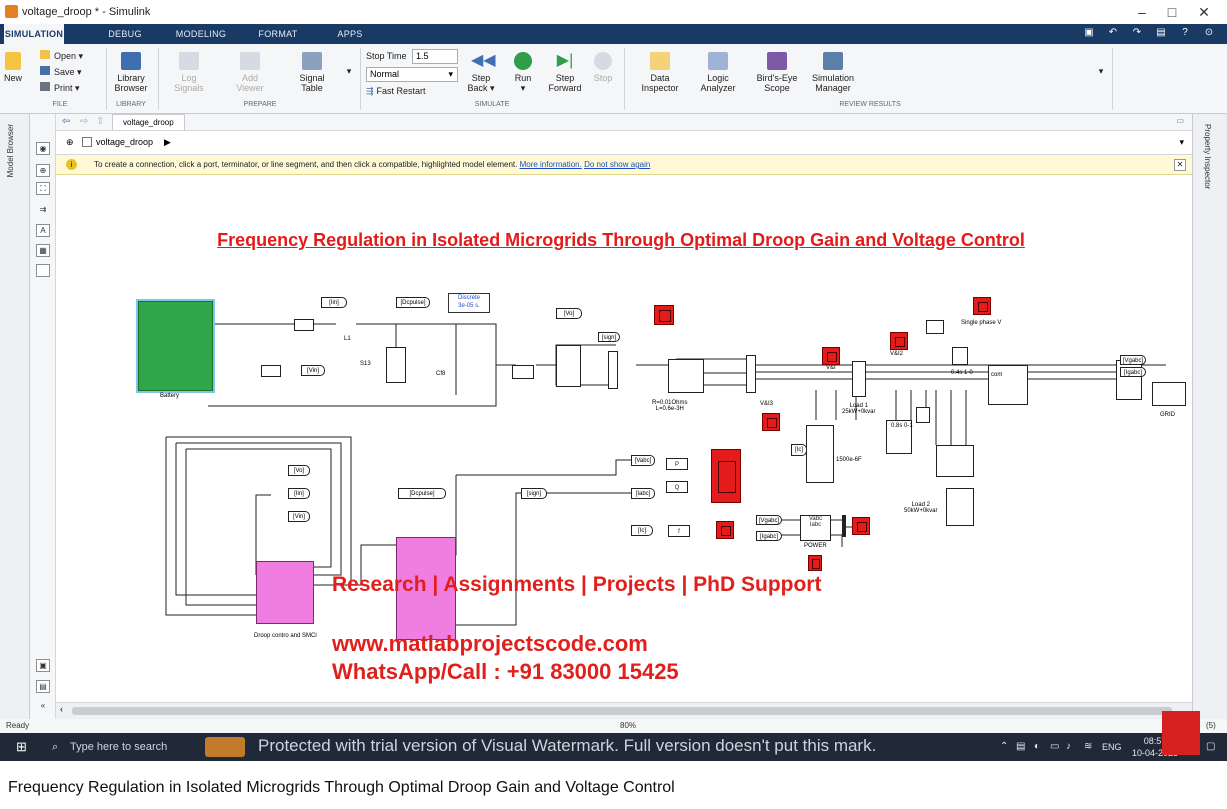  What do you see at coordinates (66, 121) in the screenshot?
I see `back-icon: ⇦` at bounding box center [66, 121].